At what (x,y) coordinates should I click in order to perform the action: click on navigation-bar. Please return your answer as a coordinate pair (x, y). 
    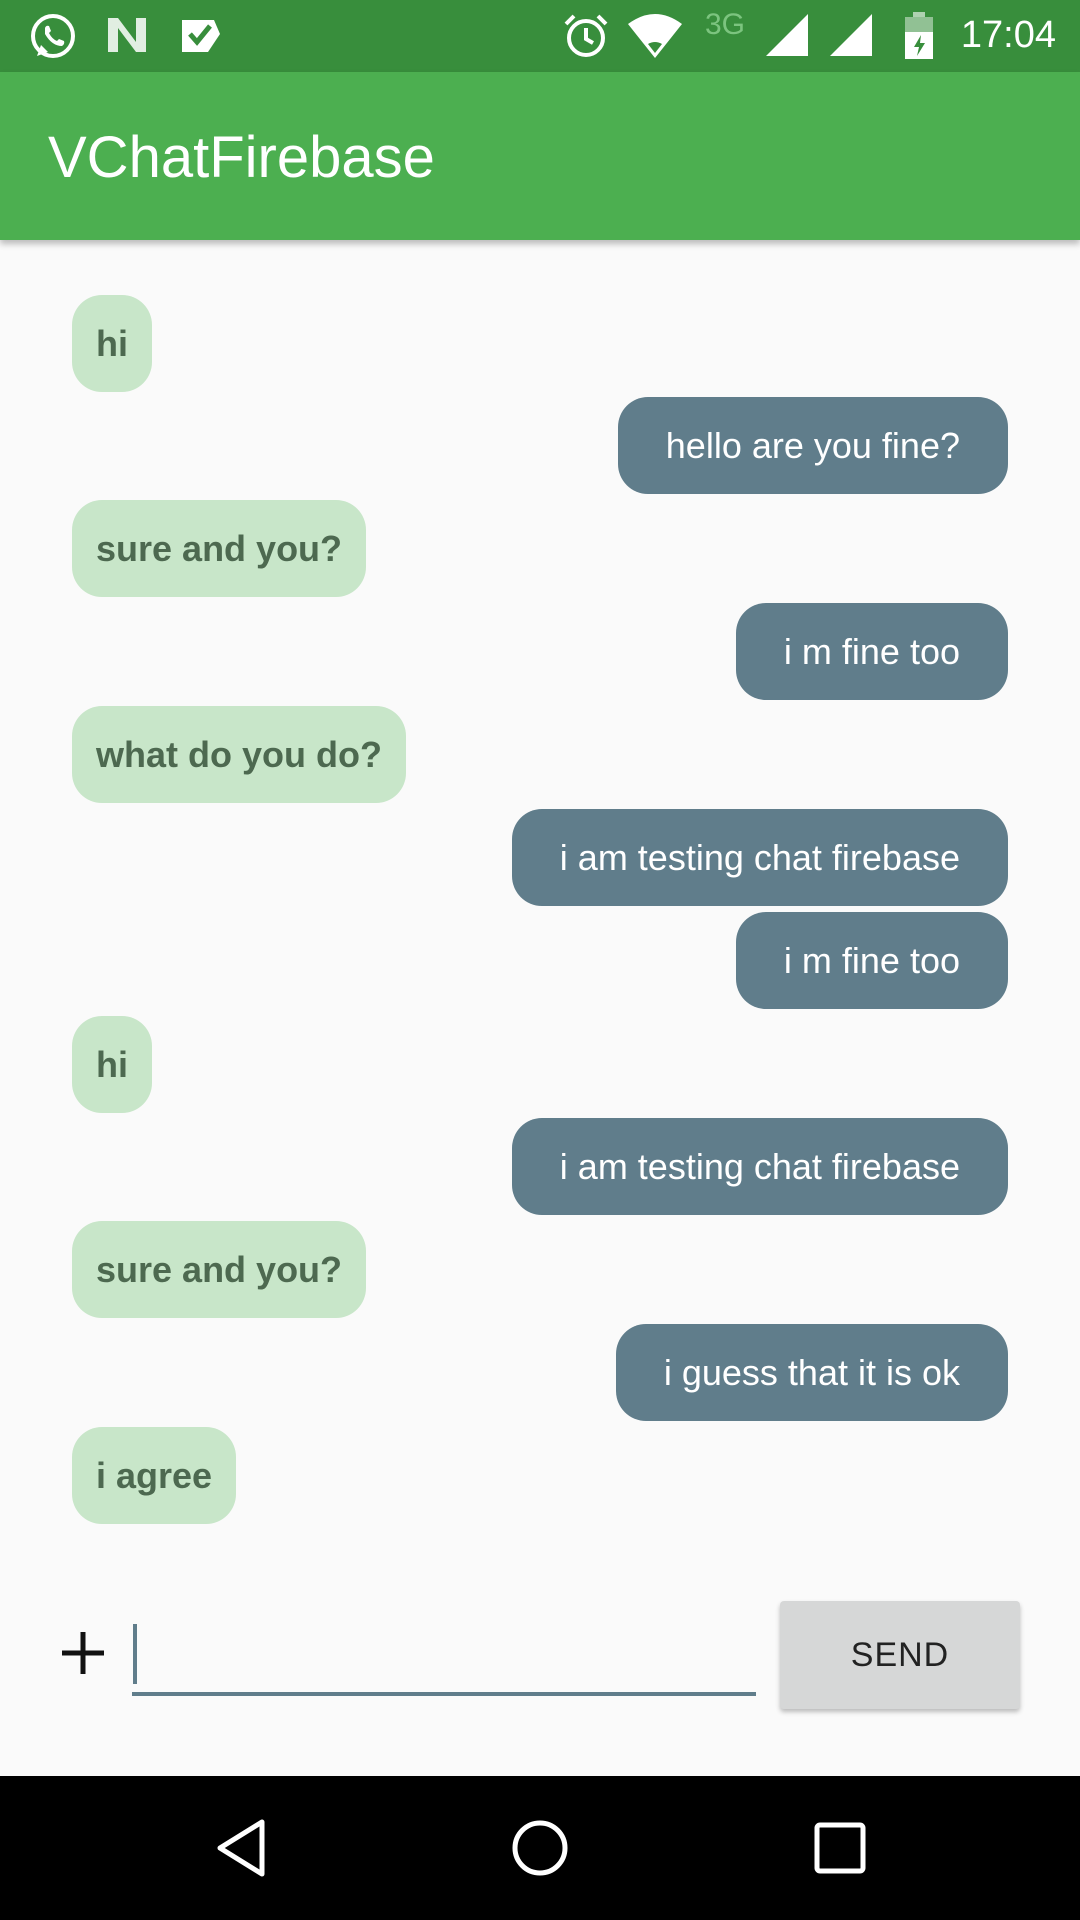
    Looking at the image, I should click on (540, 1848).